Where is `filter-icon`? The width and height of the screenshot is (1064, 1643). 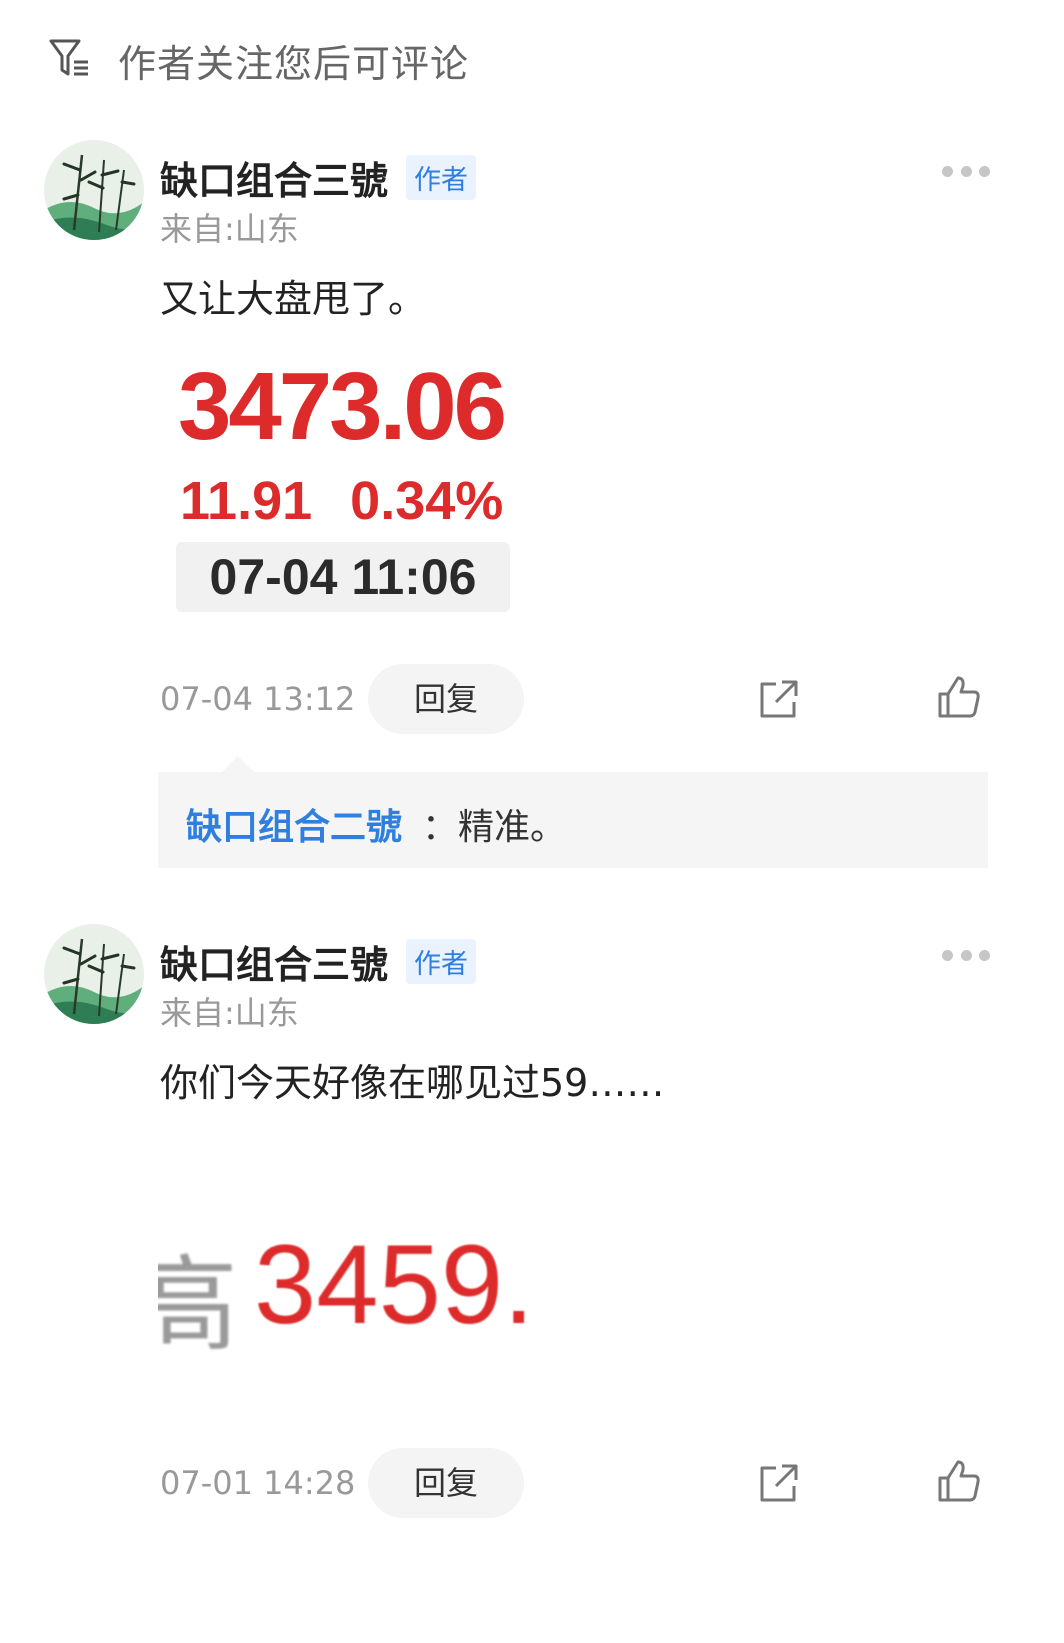
filter-icon is located at coordinates (68, 57).